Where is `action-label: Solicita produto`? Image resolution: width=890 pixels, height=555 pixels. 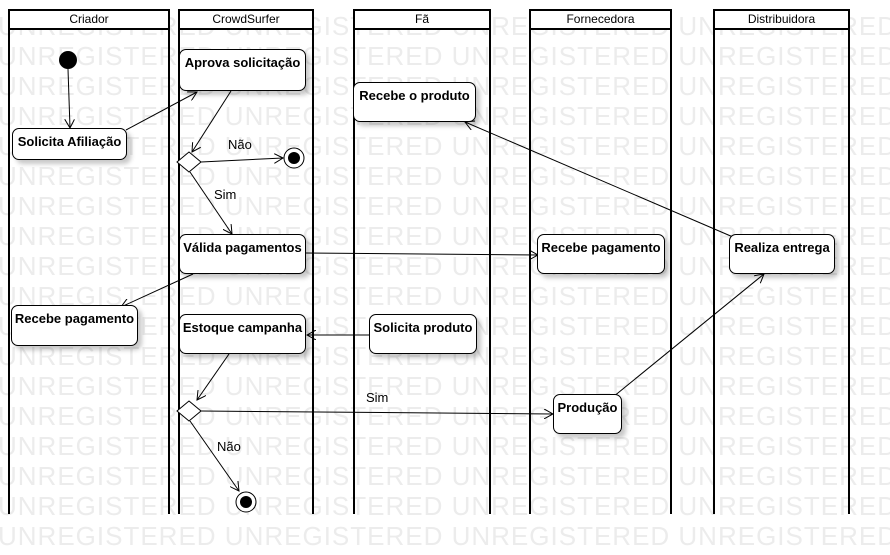 action-label: Solicita produto is located at coordinates (423, 327).